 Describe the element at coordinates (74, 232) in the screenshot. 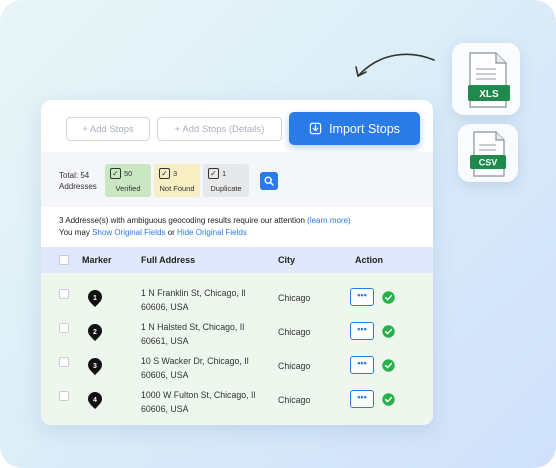

I see `notice-prefix: You may` at that location.